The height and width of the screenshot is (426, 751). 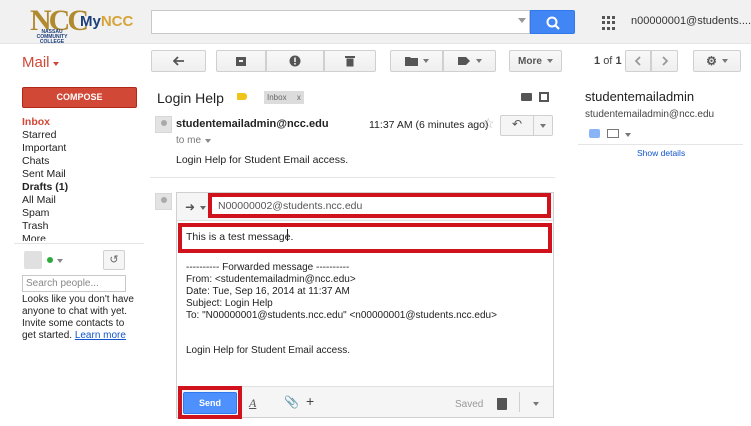 What do you see at coordinates (340, 22) in the screenshot?
I see `mail-search-input` at bounding box center [340, 22].